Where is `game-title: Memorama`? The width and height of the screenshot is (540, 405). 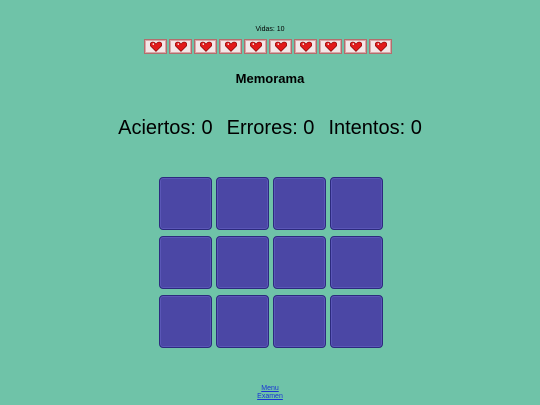 game-title: Memorama is located at coordinates (270, 78).